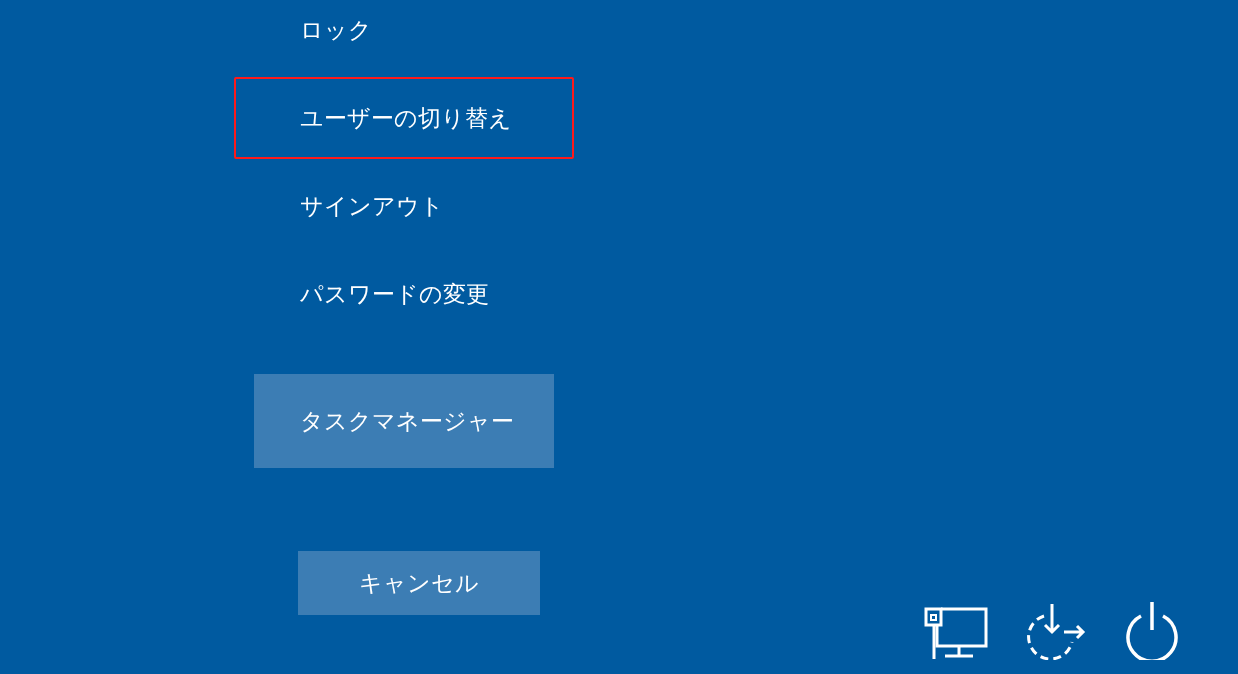 Image resolution: width=1238 pixels, height=674 pixels. What do you see at coordinates (404, 294) in the screenshot?
I see `menu-item: パスワードの変更` at bounding box center [404, 294].